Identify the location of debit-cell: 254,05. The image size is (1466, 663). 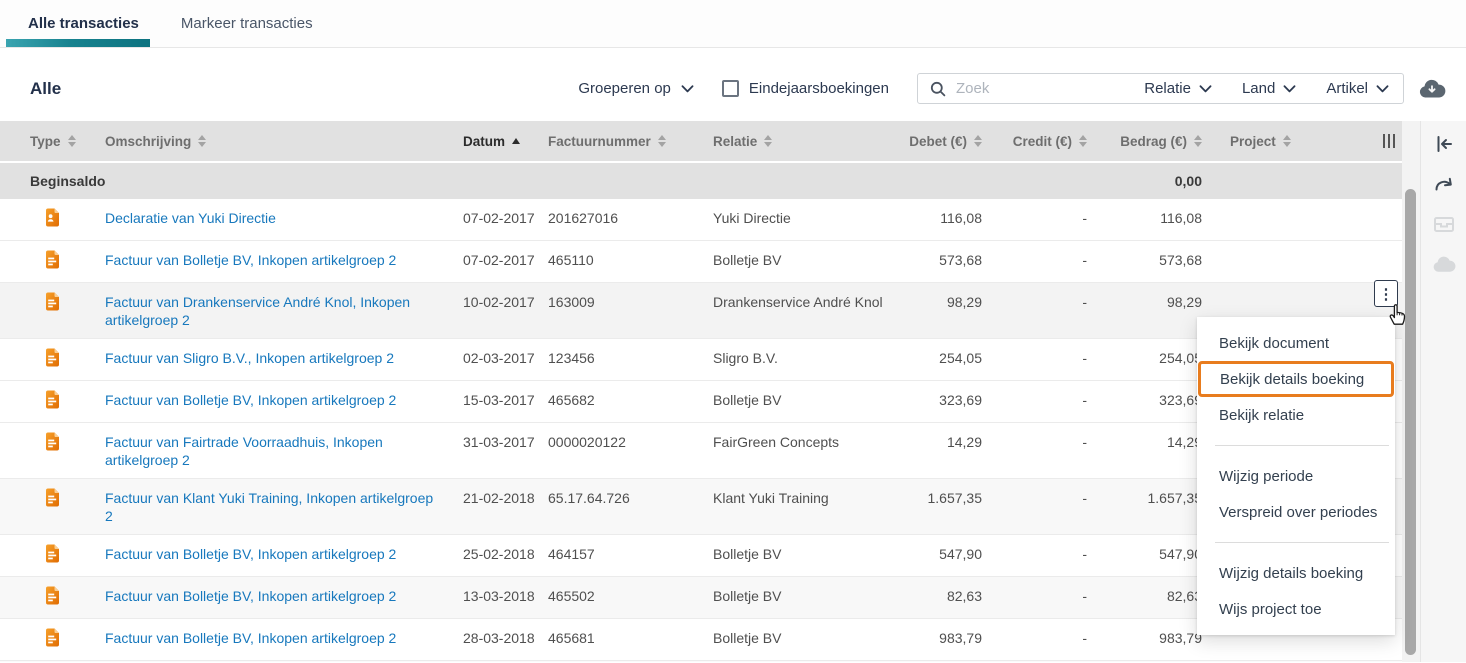
(960, 358).